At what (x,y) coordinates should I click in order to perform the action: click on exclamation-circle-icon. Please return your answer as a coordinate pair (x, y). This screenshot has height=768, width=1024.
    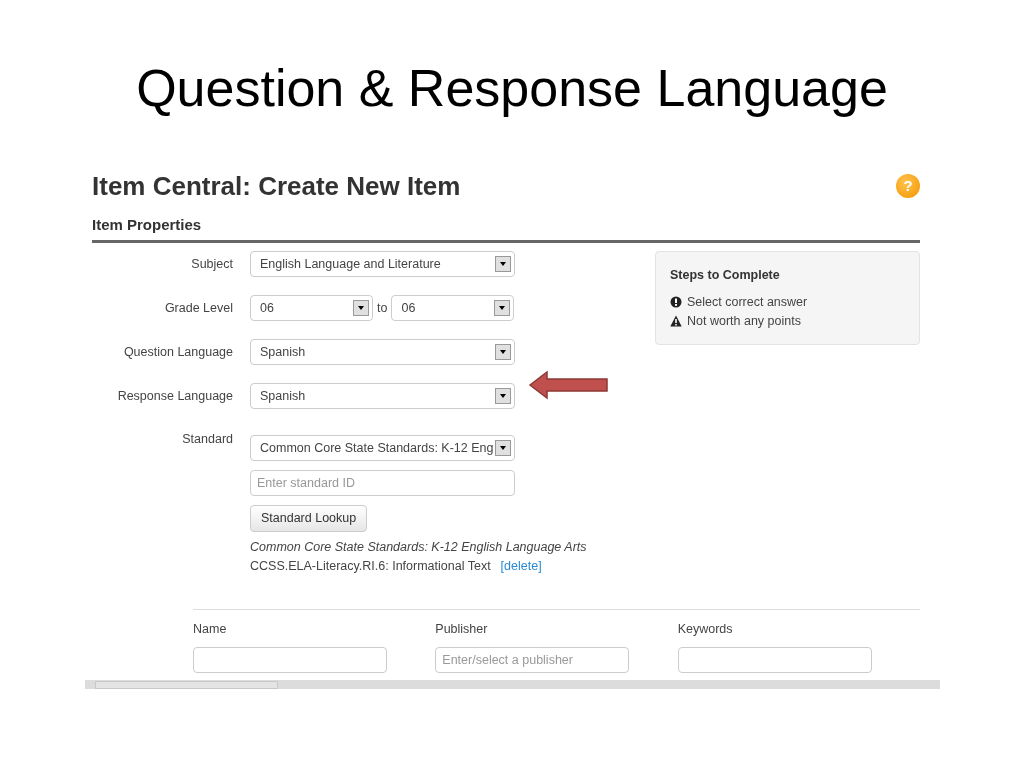
    Looking at the image, I should click on (676, 302).